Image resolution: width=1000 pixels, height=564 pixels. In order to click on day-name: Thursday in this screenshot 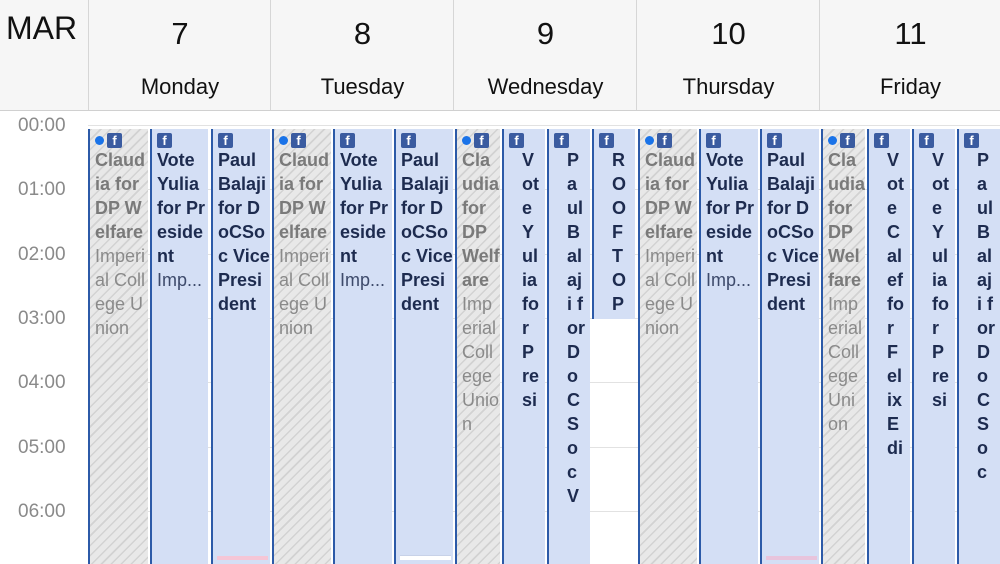, I will do `click(728, 86)`.